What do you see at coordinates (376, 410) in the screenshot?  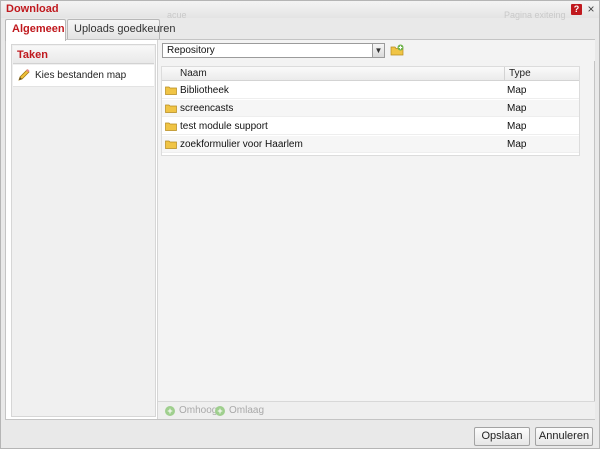 I see `navigation-bar: + Omhoog + Omlaag` at bounding box center [376, 410].